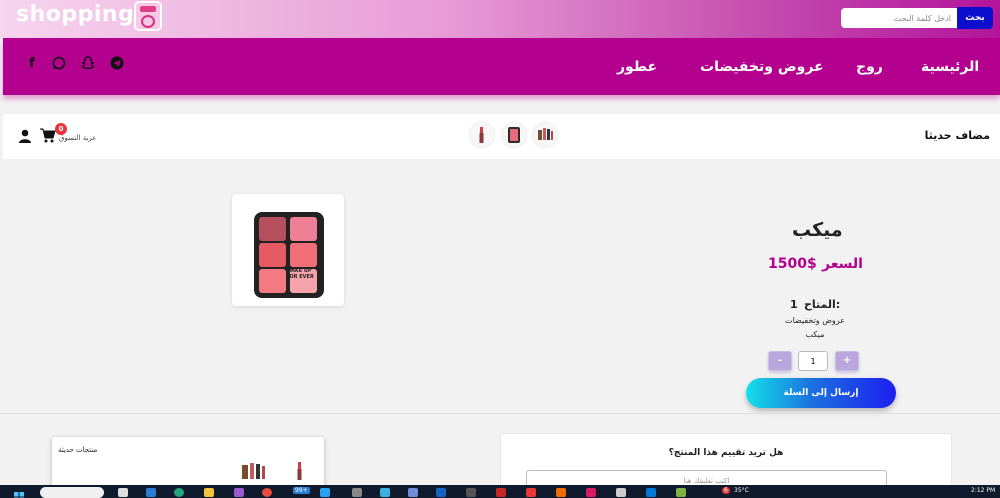 This screenshot has height=498, width=1000. Describe the element at coordinates (75, 14) in the screenshot. I see `site-logo: shopping` at that location.